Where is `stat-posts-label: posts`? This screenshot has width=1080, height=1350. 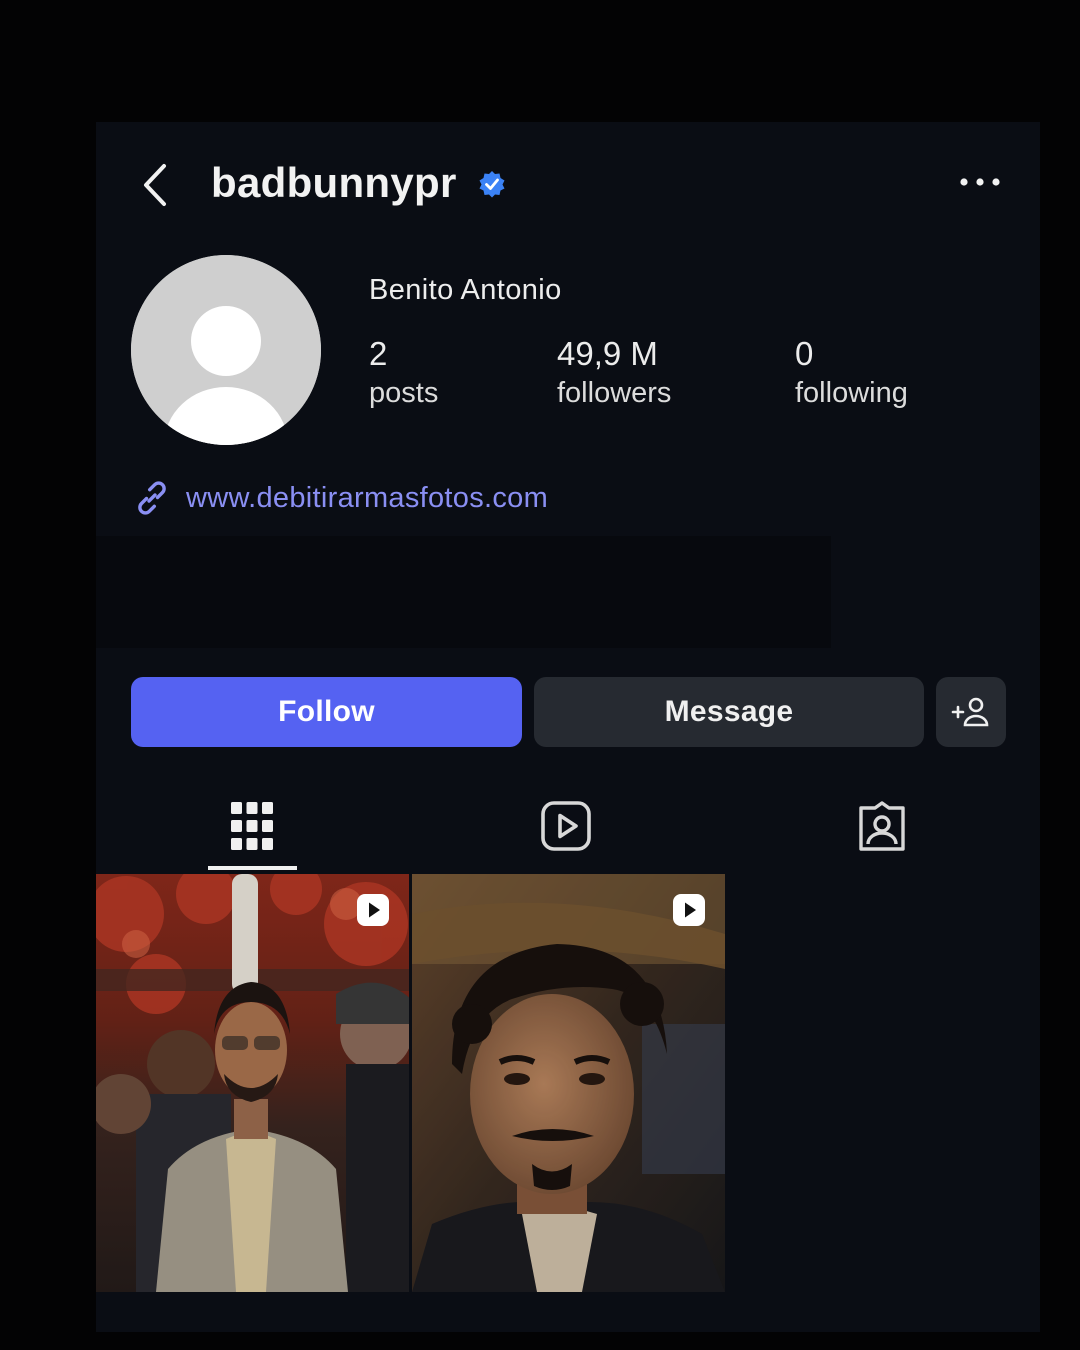
stat-posts-label: posts is located at coordinates (404, 393).